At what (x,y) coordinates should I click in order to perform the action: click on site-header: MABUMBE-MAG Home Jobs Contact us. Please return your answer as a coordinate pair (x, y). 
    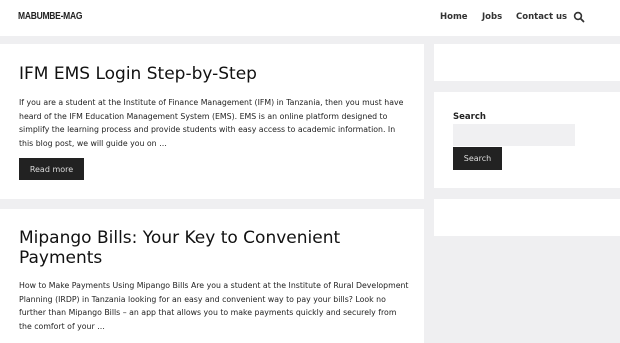
    Looking at the image, I should click on (310, 18).